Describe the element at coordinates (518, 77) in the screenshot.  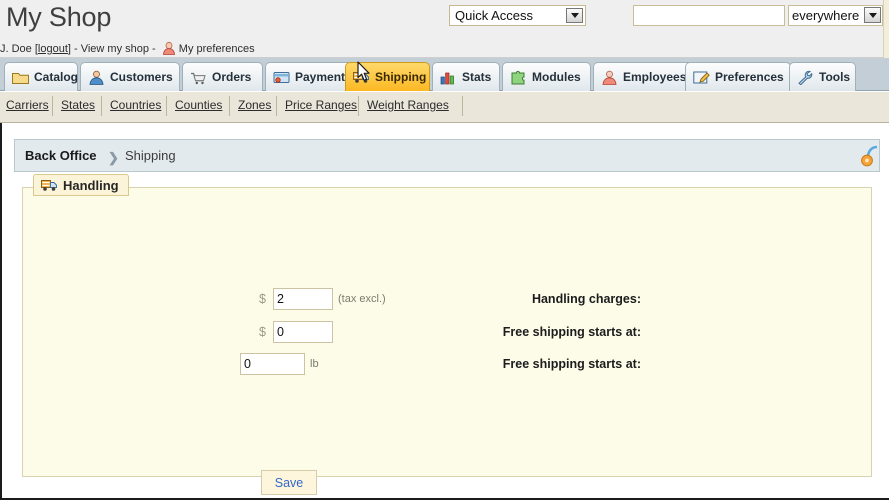
I see `puzzle-icon` at that location.